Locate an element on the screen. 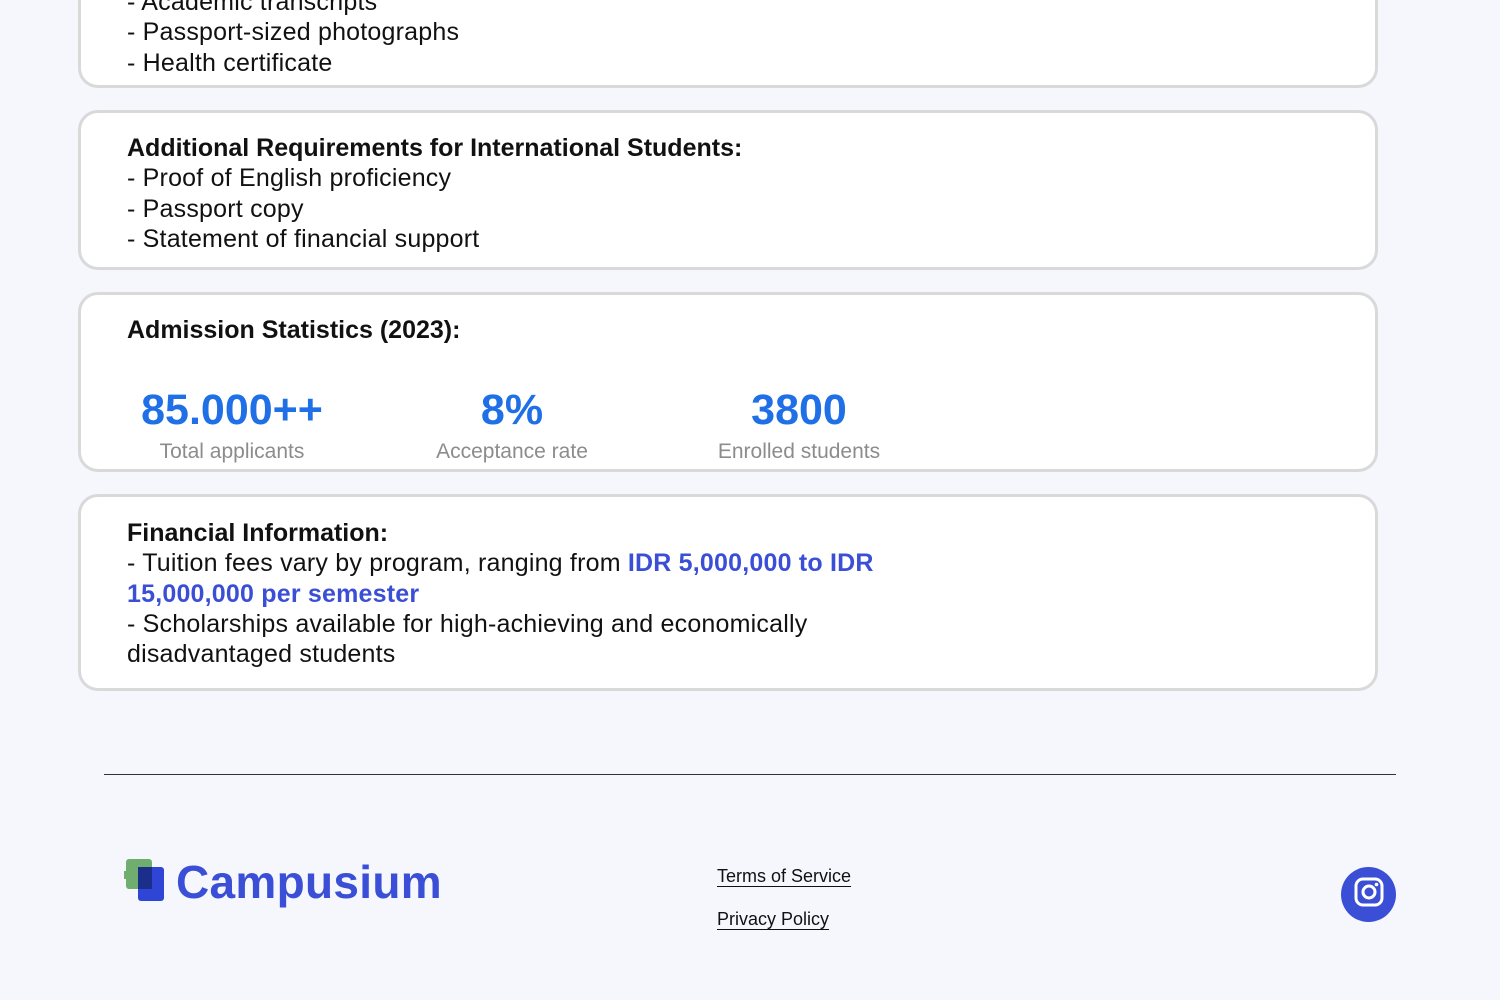 Image resolution: width=1500 pixels, height=1000 pixels. requirement-item: - Statement of financial support is located at coordinates (303, 238).